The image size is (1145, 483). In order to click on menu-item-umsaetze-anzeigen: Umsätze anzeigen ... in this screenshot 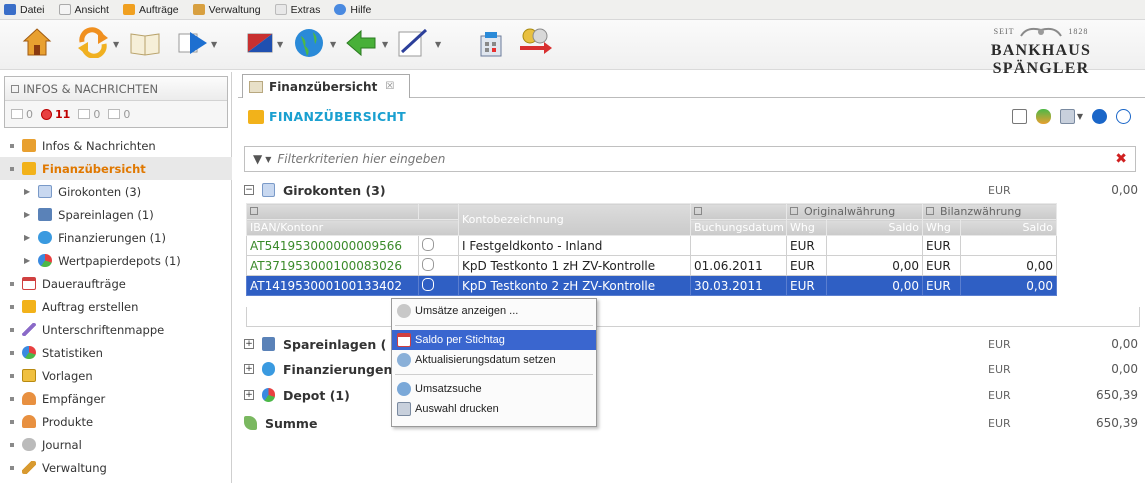, I will do `click(494, 311)`.